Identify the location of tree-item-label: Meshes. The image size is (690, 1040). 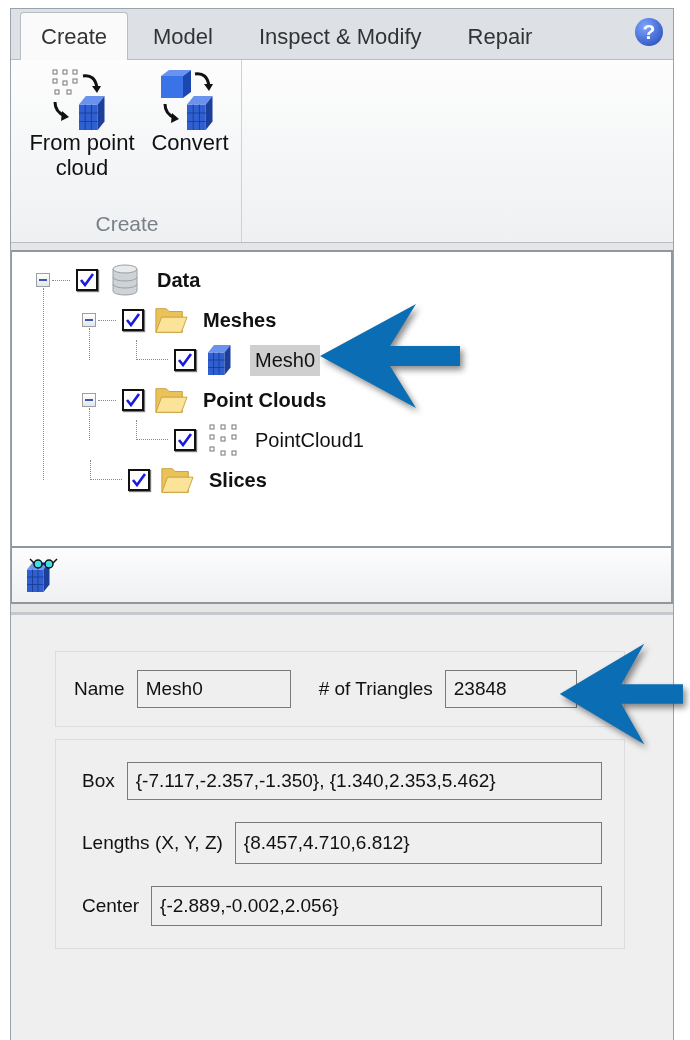
(240, 320).